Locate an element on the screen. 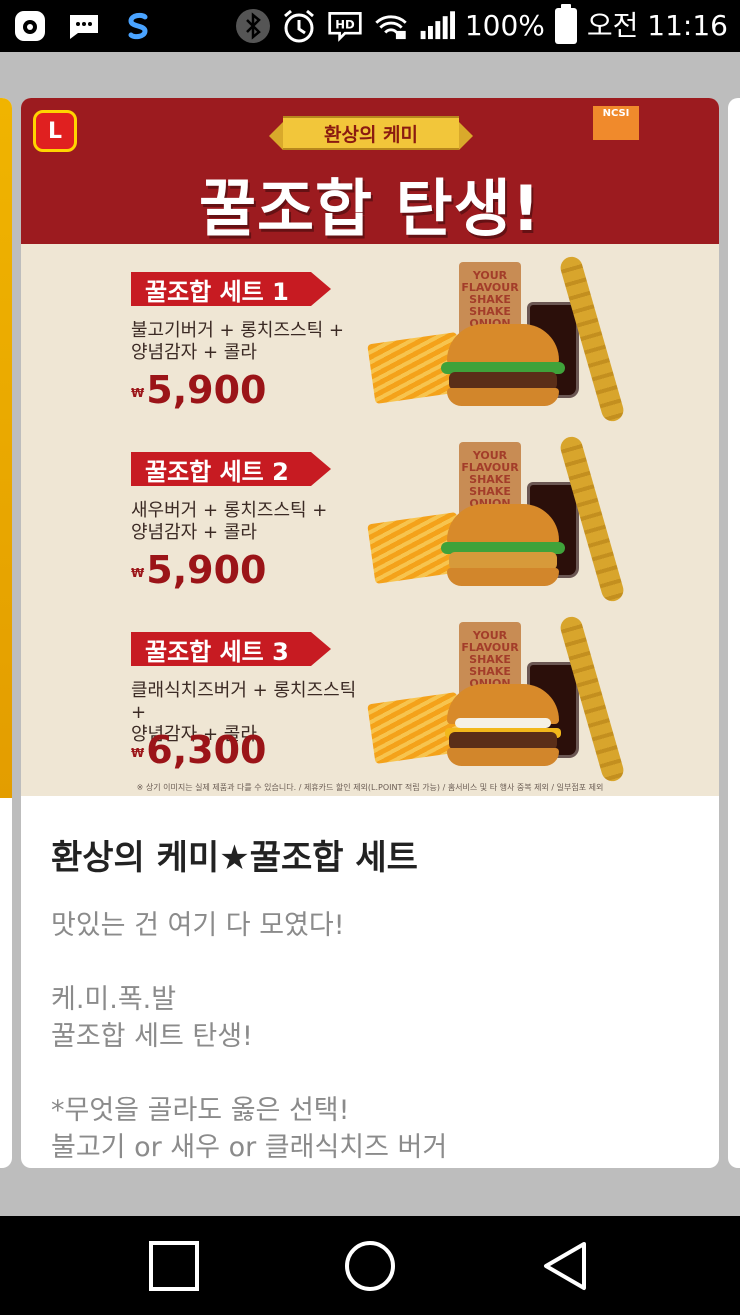 The image size is (740, 1315). wifi-lock-icon is located at coordinates (391, 26).